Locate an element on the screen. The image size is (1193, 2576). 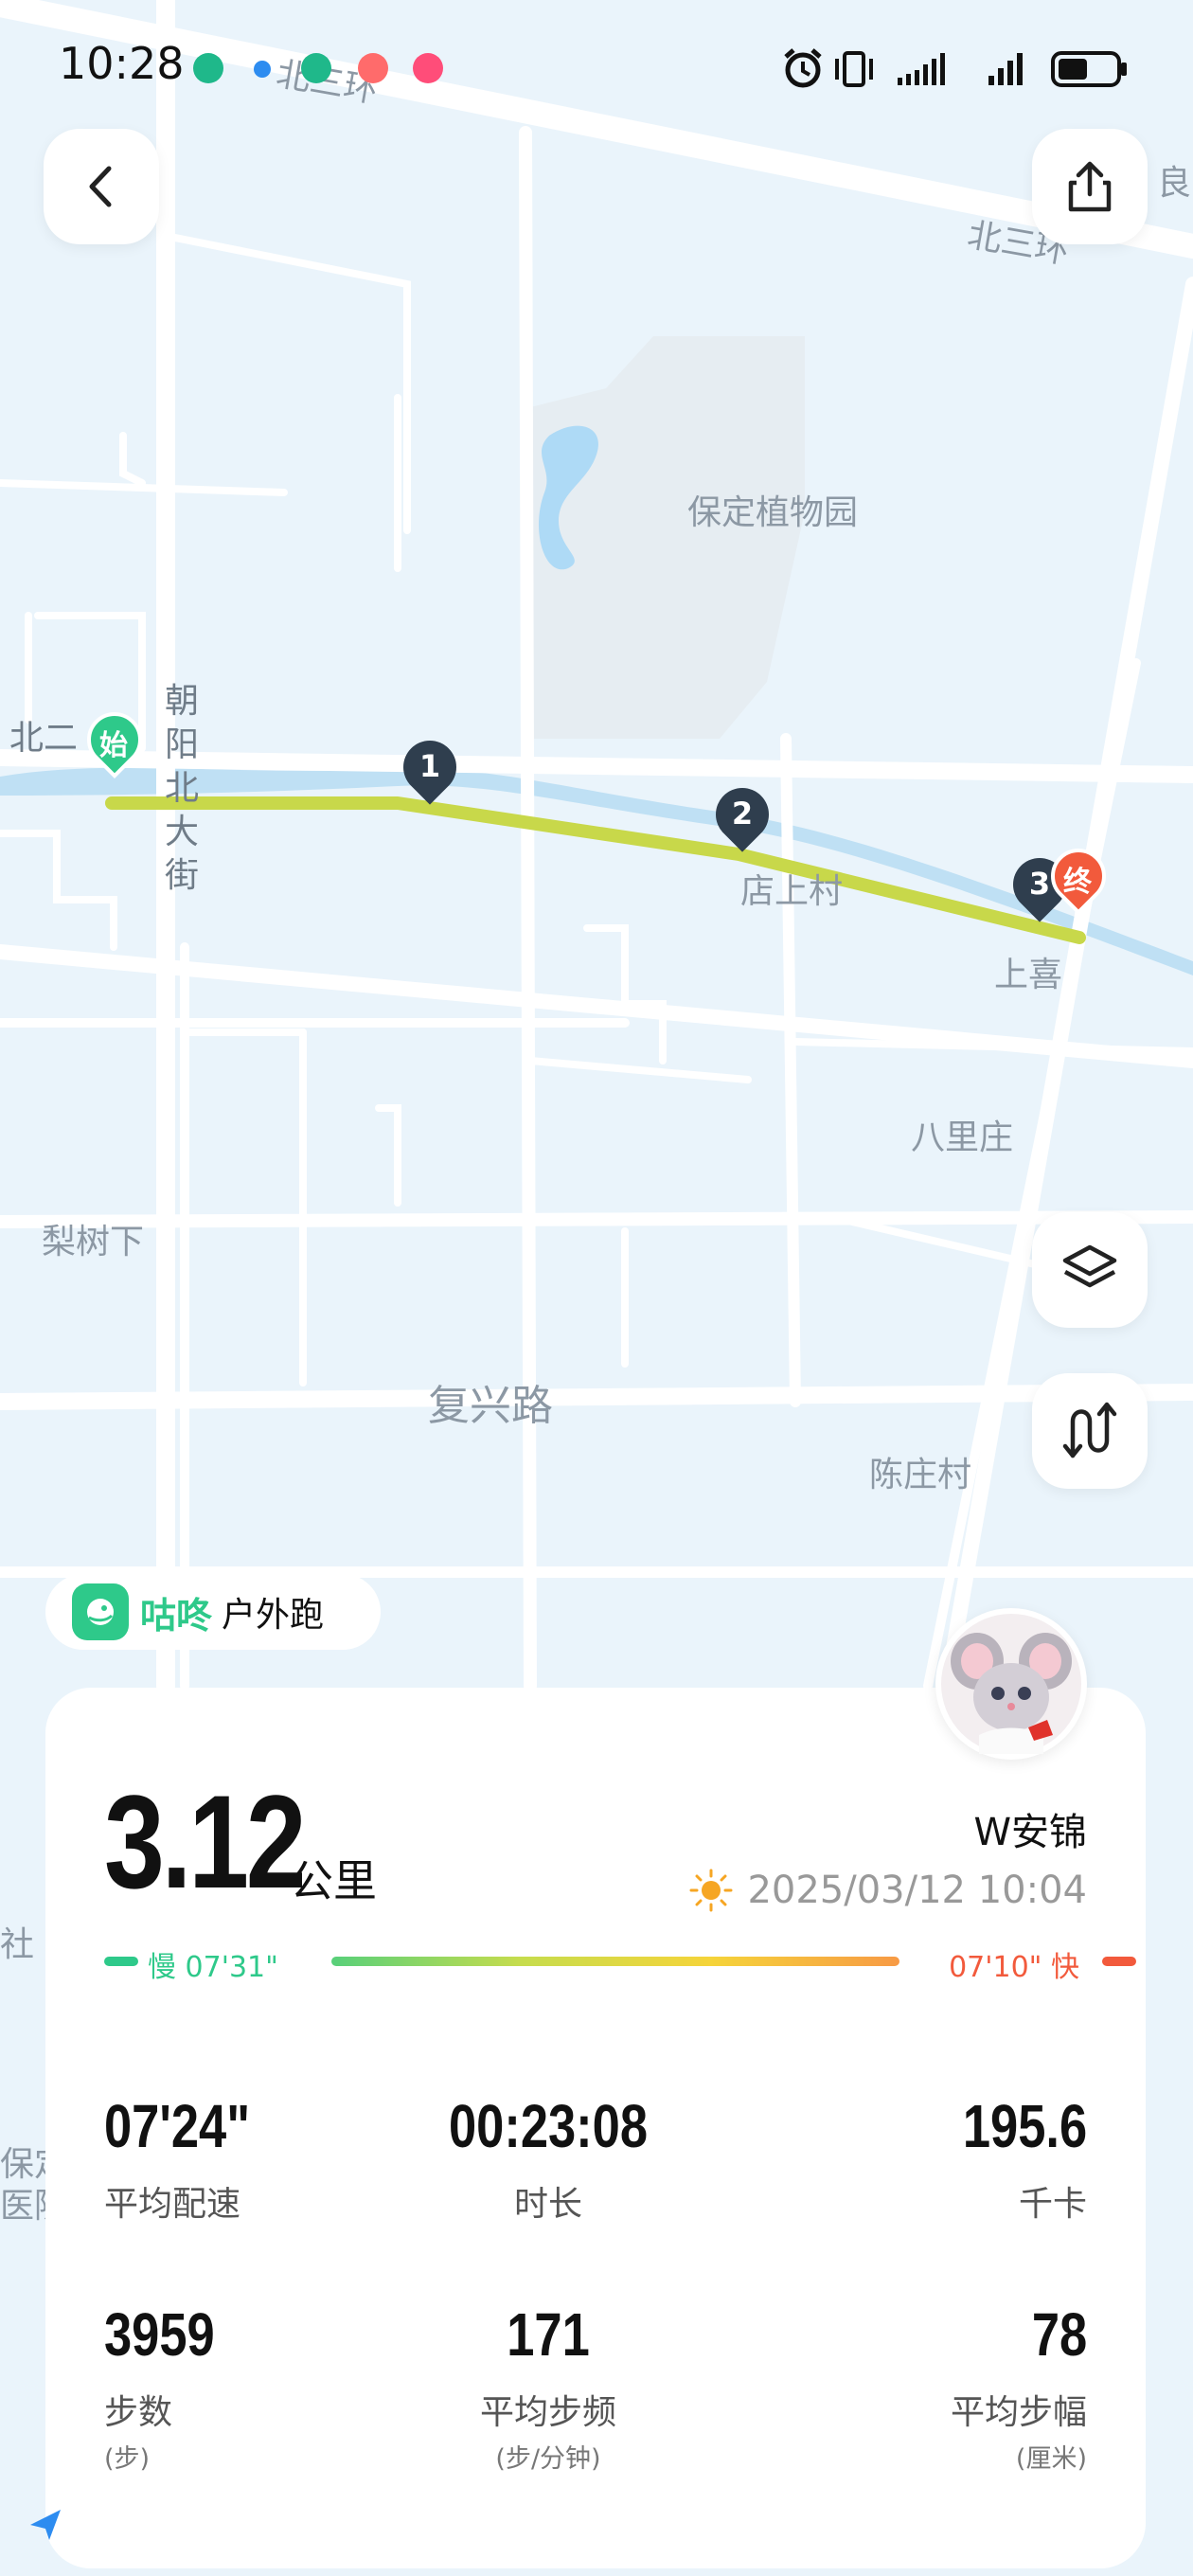
map-layers-button is located at coordinates (1090, 1270).